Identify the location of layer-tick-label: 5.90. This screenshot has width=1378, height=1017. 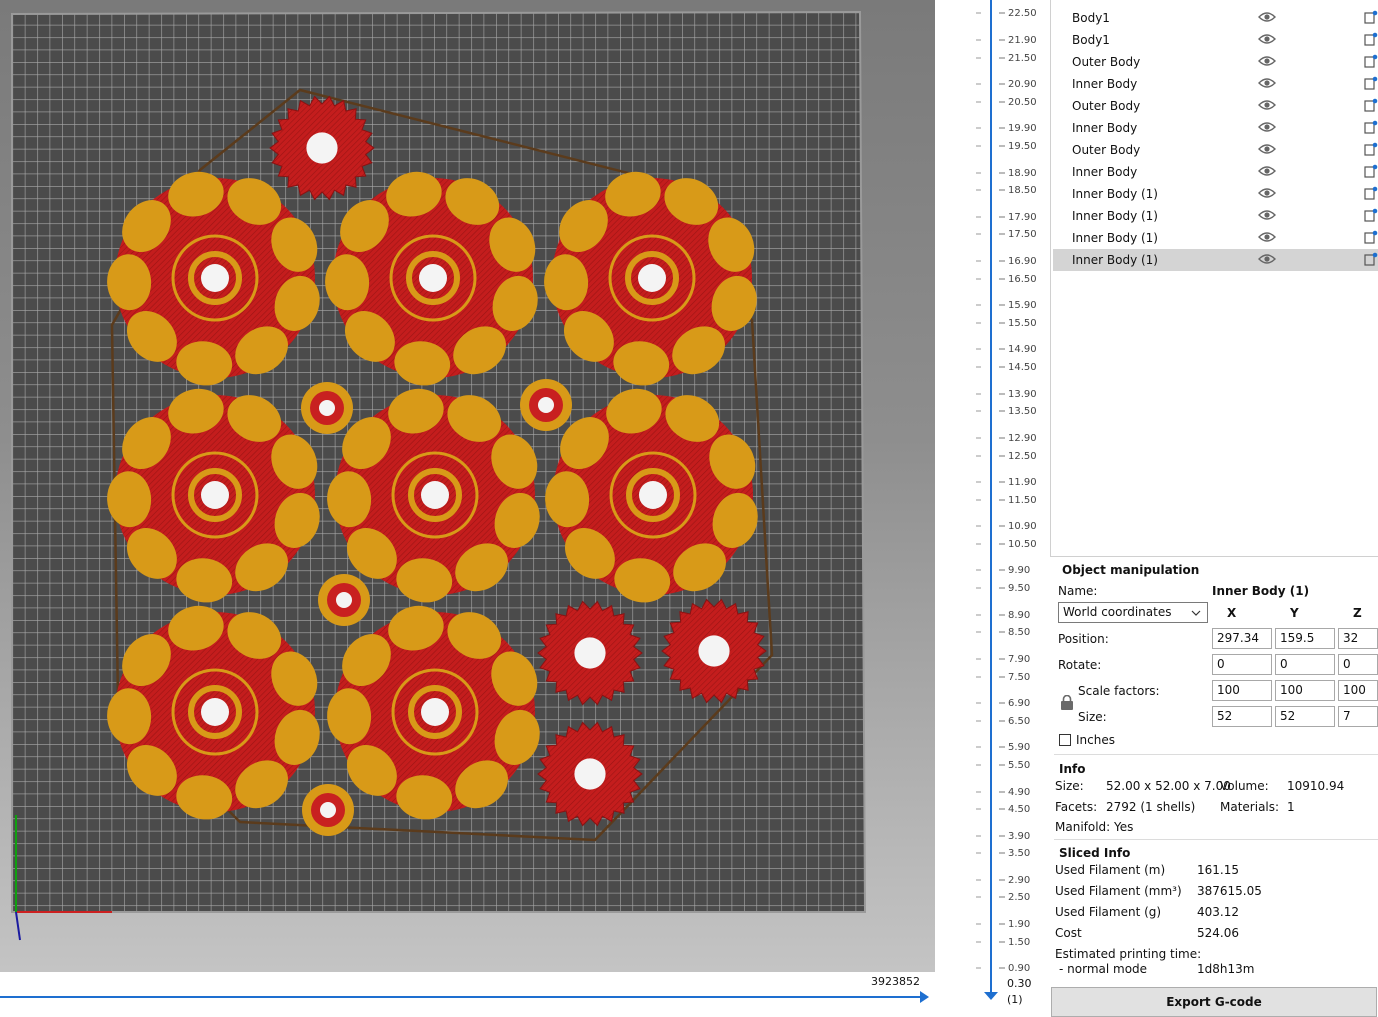
(1019, 747).